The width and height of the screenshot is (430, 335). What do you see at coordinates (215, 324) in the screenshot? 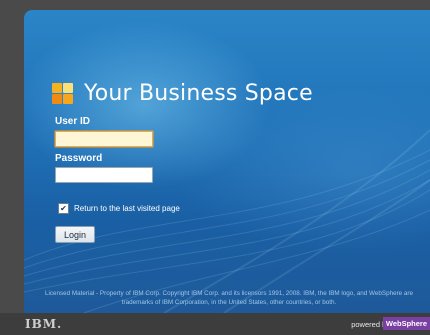
I see `footer-bar: IBM. powered by WebSphere` at bounding box center [215, 324].